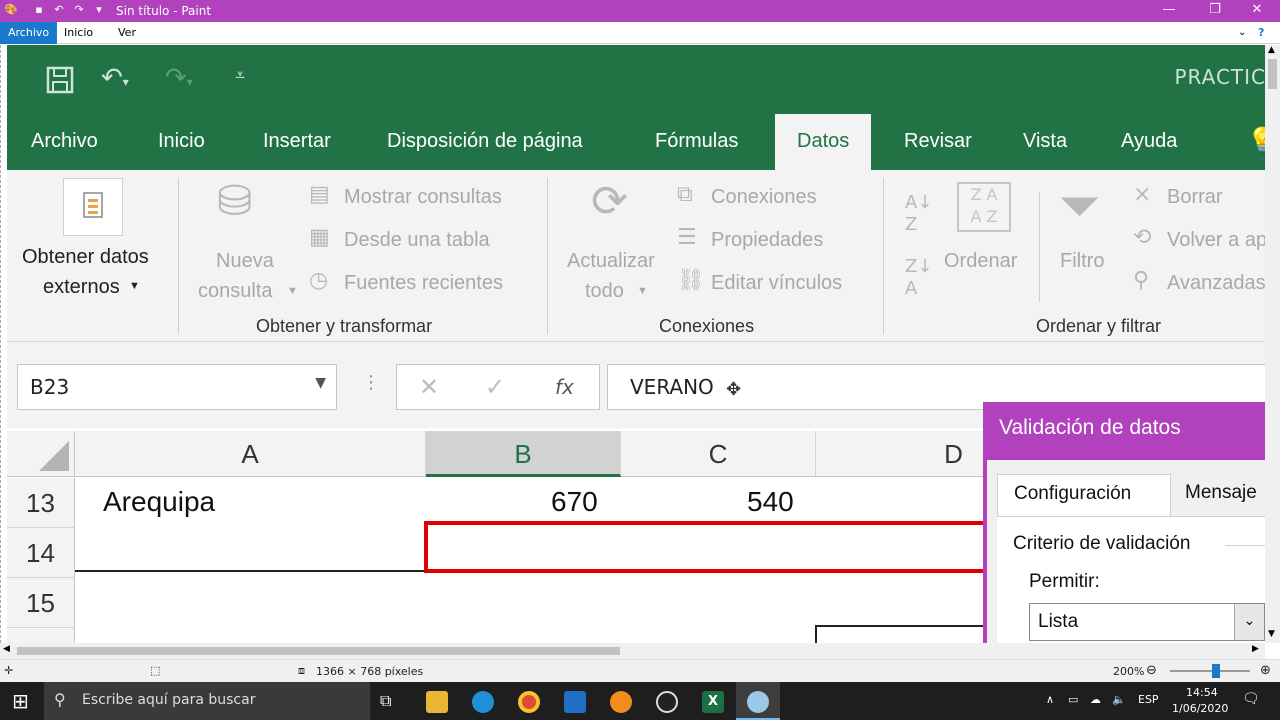 The height and width of the screenshot is (720, 1280). Describe the element at coordinates (115, 78) in the screenshot. I see `excel-undo-icon: ↶▾` at that location.